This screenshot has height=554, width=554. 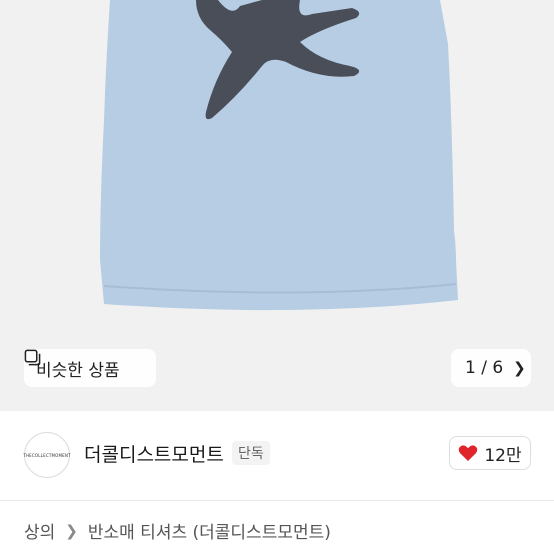 I want to click on avatar-logo-text: THECOLLECTMOMENT, so click(x=47, y=455).